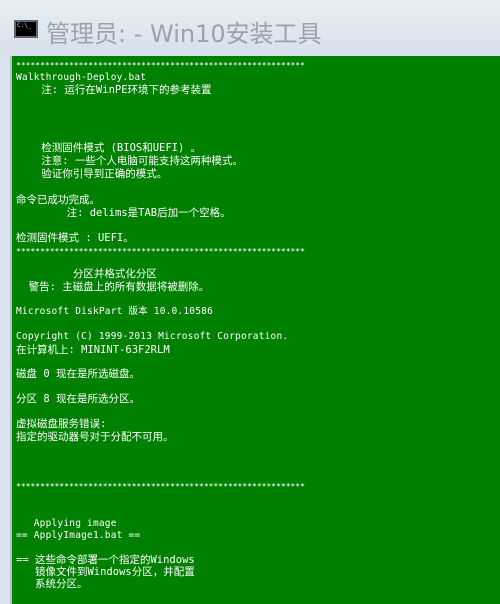 This screenshot has height=604, width=500. What do you see at coordinates (114, 311) in the screenshot?
I see `console-line: Microsoft DiskPart 版本 10.0.10586` at bounding box center [114, 311].